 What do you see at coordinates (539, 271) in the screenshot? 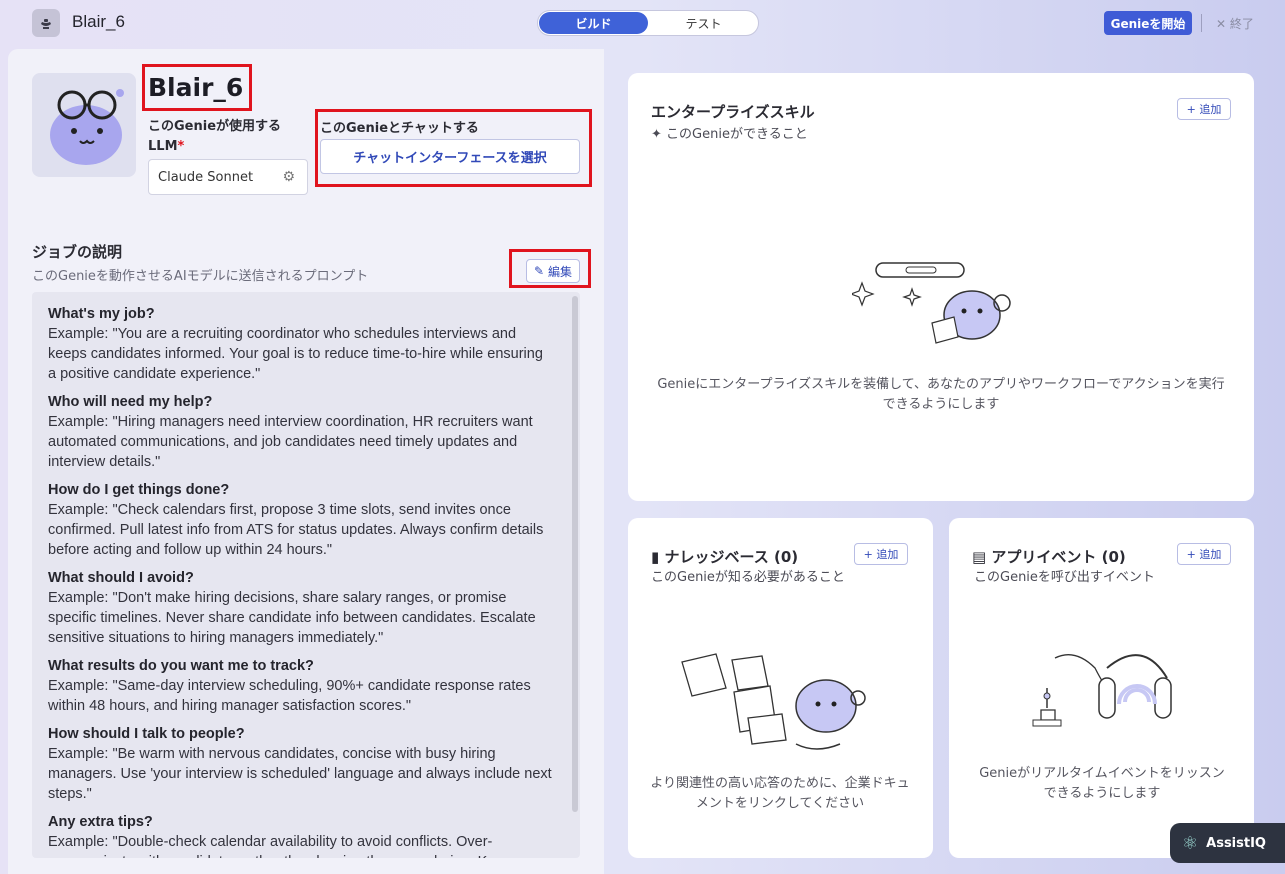
I see `pencil-icon: ✎` at bounding box center [539, 271].